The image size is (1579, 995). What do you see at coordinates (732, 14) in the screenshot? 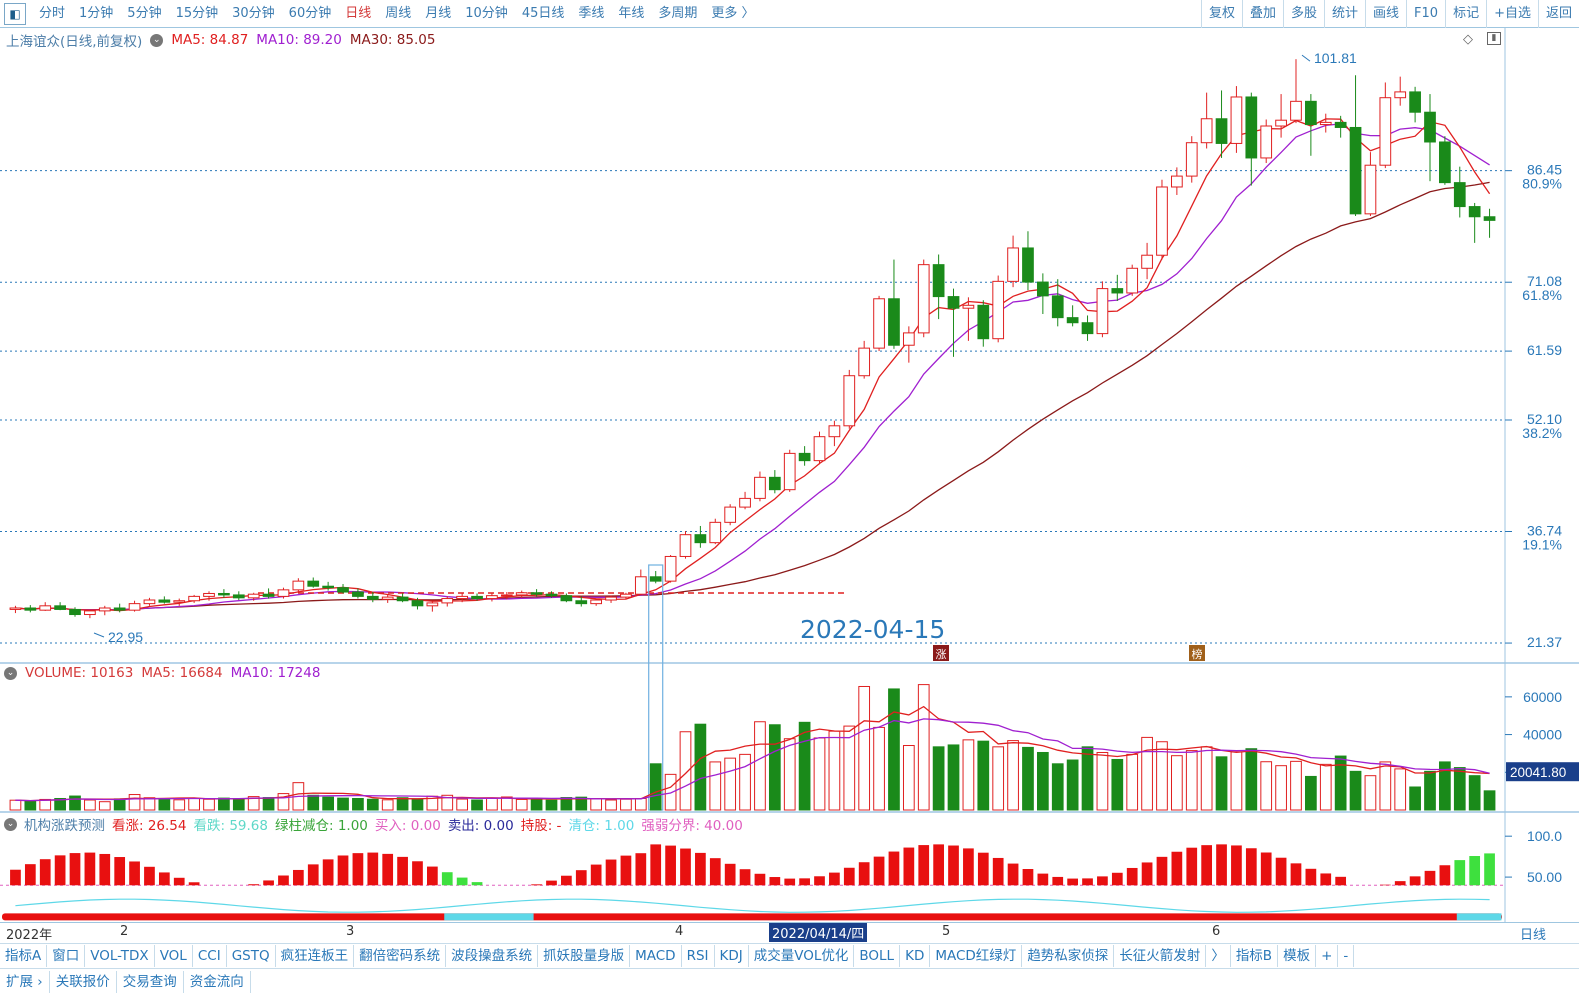
I see `period-tab: 更多 〉` at bounding box center [732, 14].